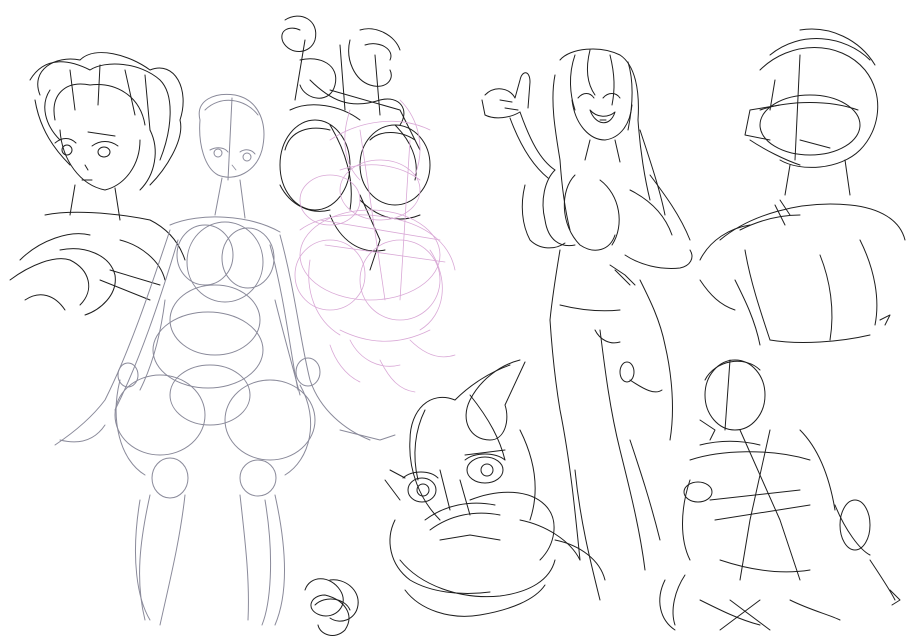 The image size is (910, 640). Describe the element at coordinates (97, 184) in the screenshot. I see `girl-head-bob-hair` at that location.